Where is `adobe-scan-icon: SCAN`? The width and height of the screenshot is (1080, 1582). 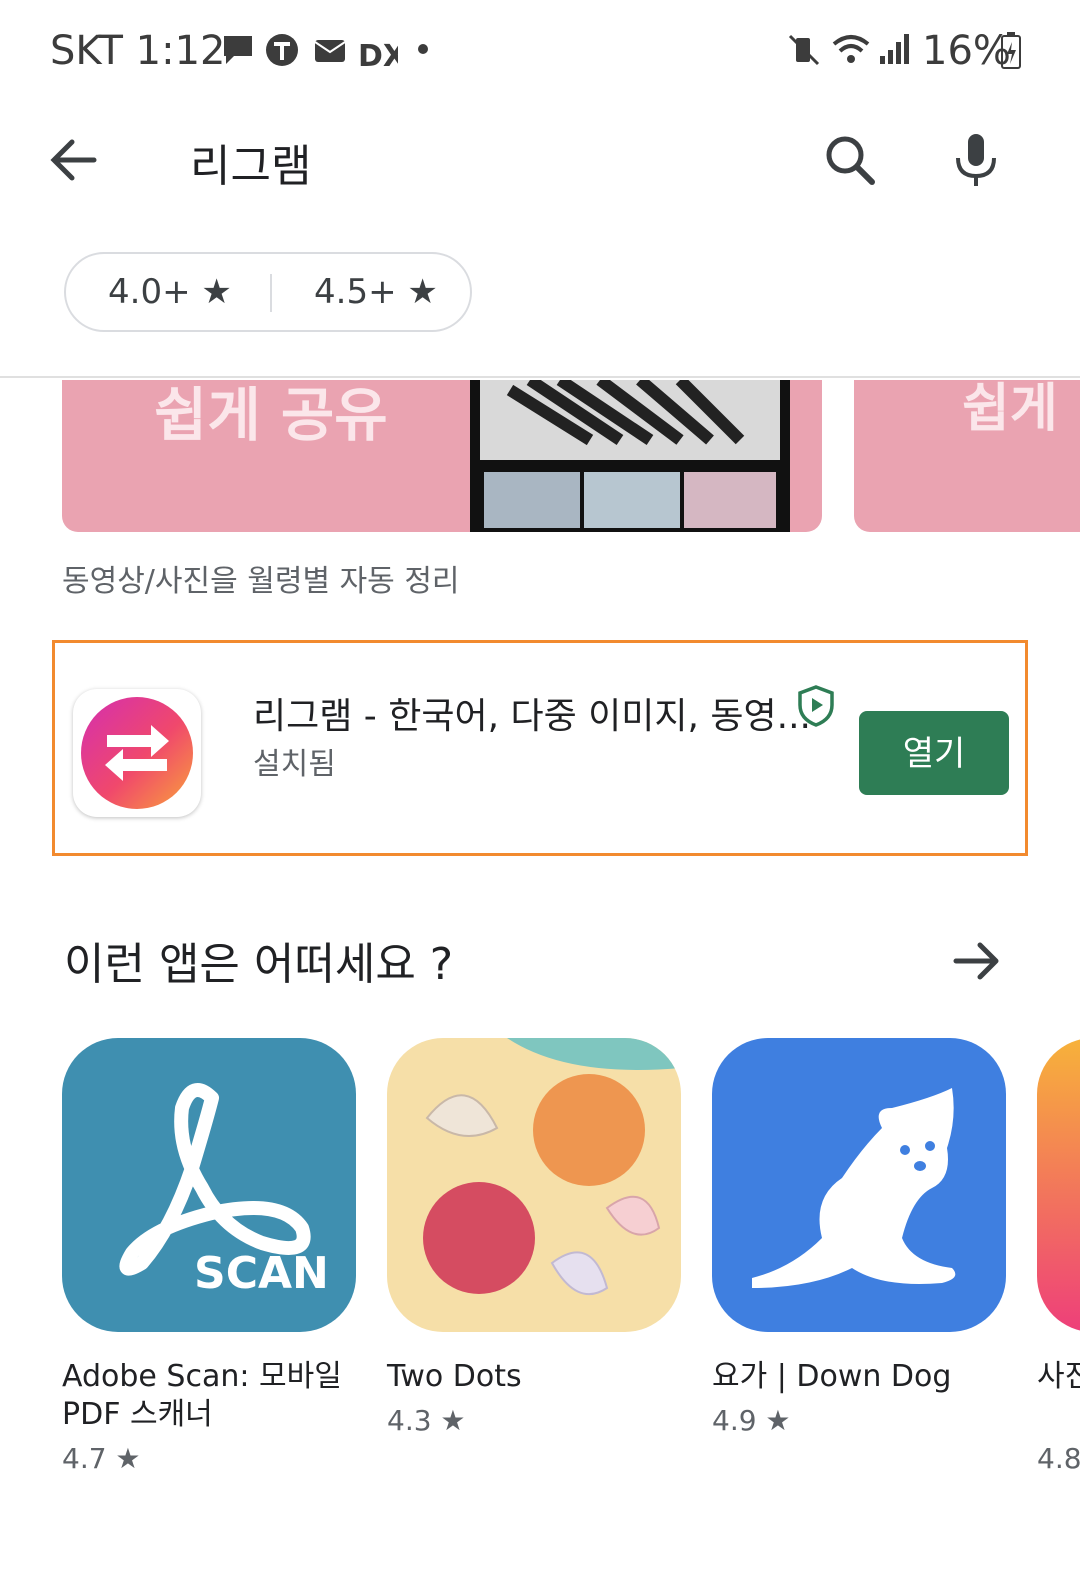 adobe-scan-icon: SCAN is located at coordinates (209, 1185).